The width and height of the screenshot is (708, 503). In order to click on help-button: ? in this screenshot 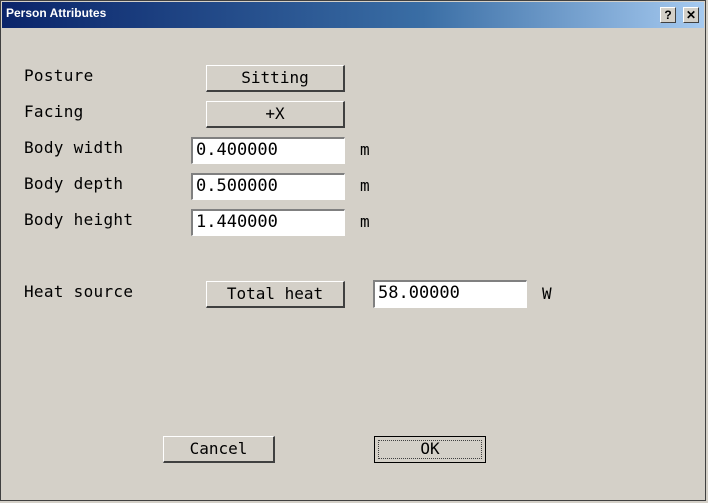, I will do `click(668, 15)`.